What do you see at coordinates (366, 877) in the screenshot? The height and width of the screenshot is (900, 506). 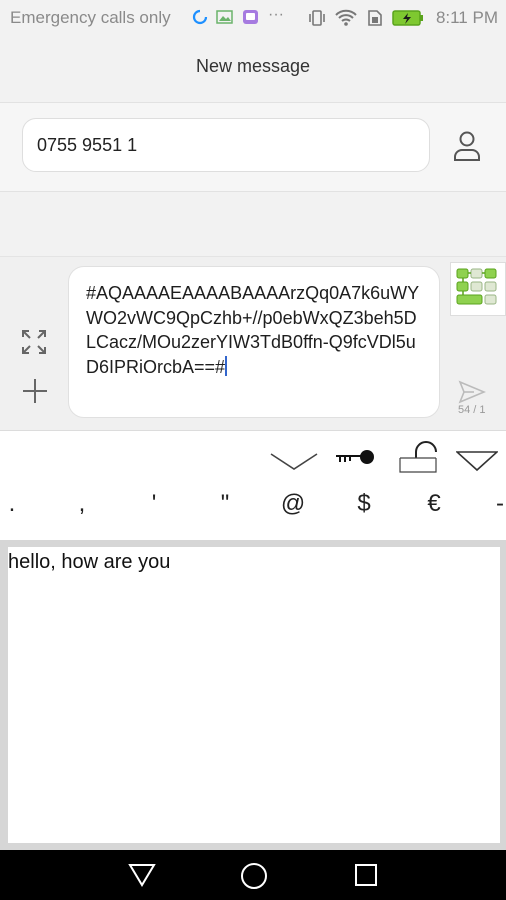 I see `recents-icon` at bounding box center [366, 877].